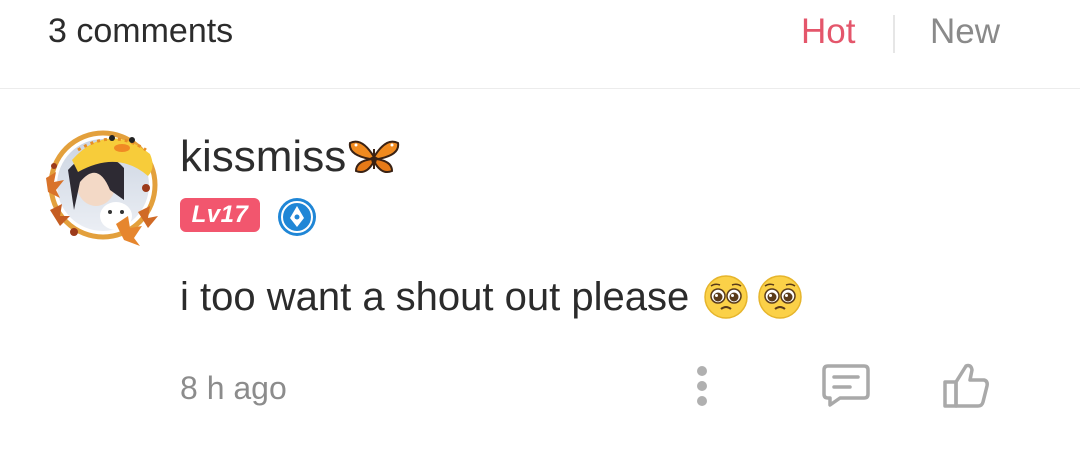  Describe the element at coordinates (233, 388) in the screenshot. I see `comment-timestamp: 8 h ago` at that location.